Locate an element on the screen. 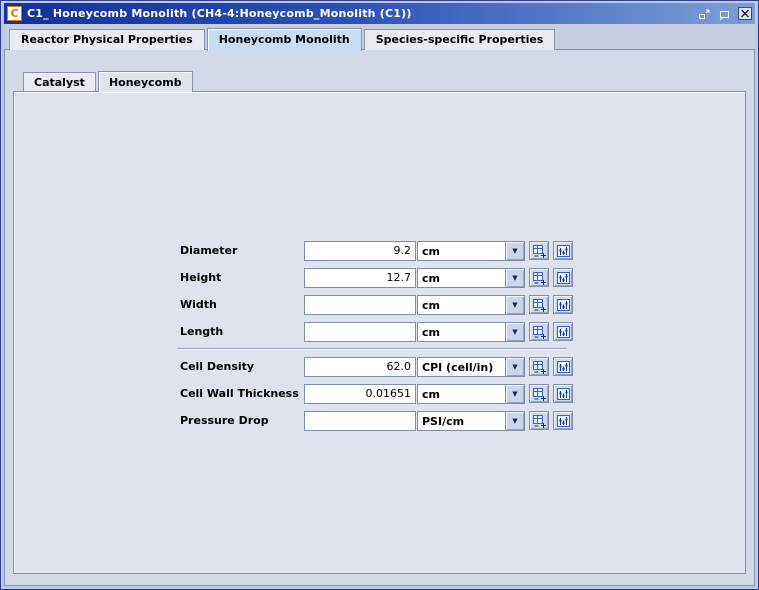 This screenshot has height=590, width=759. maximize-icon is located at coordinates (724, 15).